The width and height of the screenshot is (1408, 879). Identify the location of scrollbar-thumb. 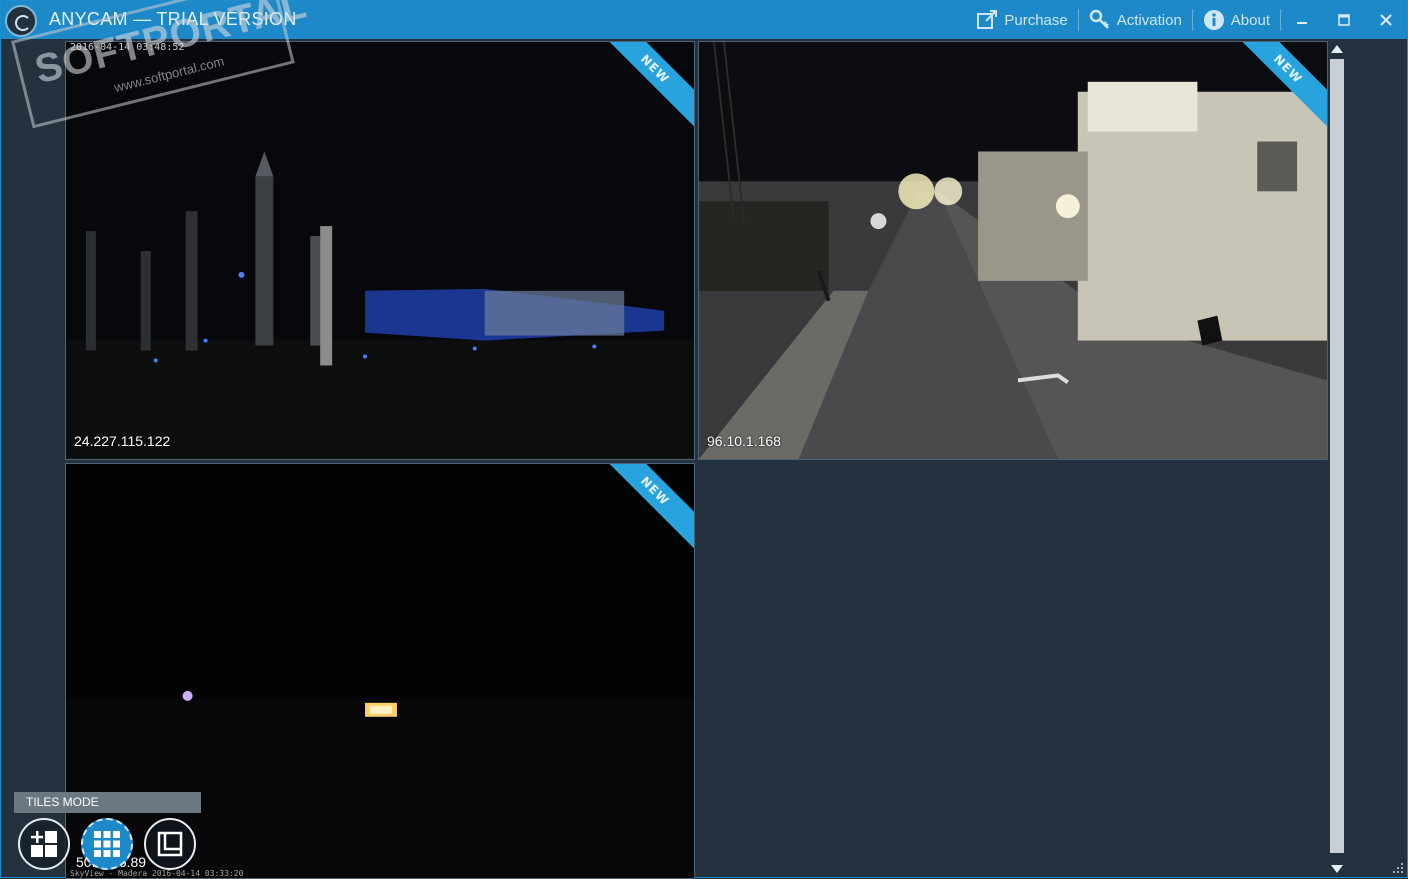
(1337, 456).